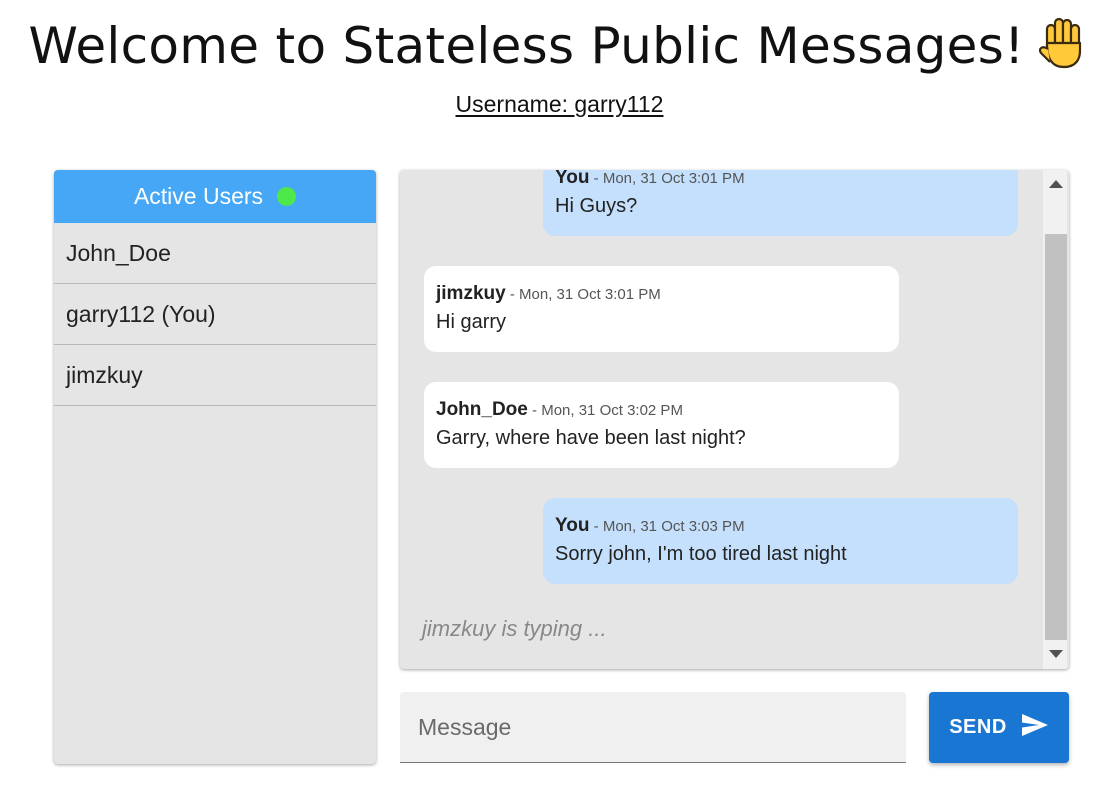 Image resolution: width=1119 pixels, height=792 pixels. I want to click on active-users-header: Active Users, so click(215, 196).